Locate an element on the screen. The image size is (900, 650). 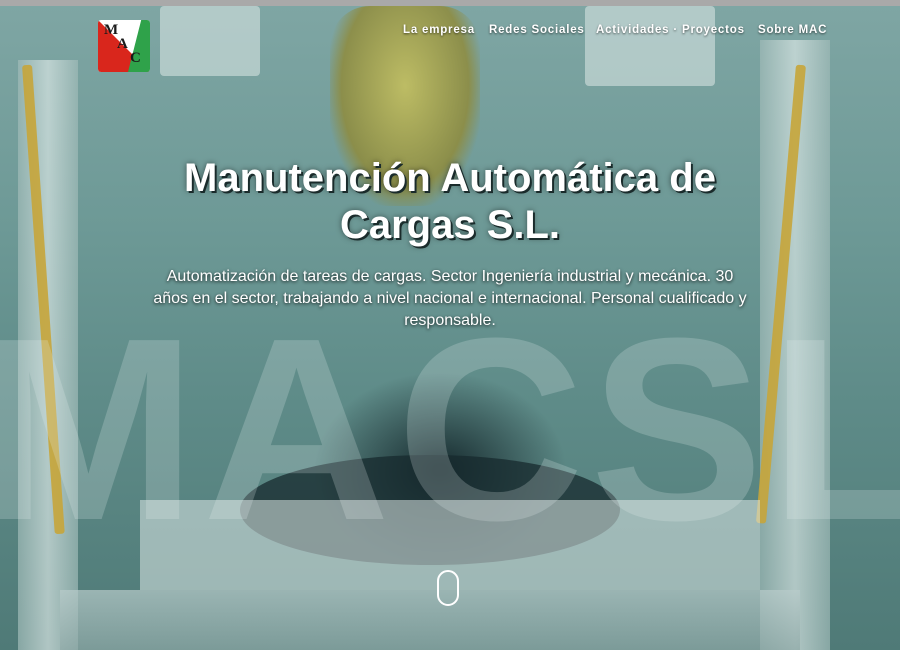
logo-letter-a: A is located at coordinates (122, 44).